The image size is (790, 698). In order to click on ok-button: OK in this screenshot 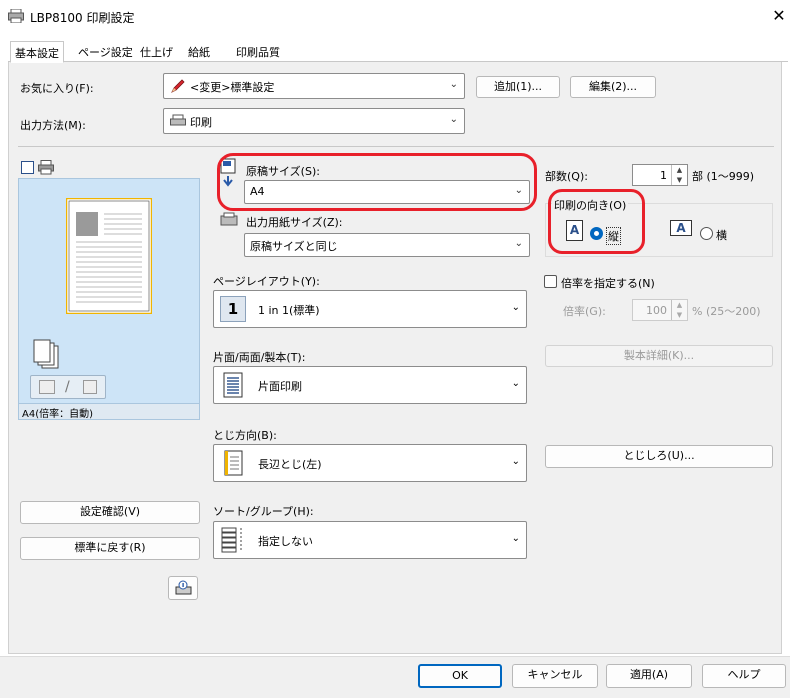, I will do `click(460, 676)`.